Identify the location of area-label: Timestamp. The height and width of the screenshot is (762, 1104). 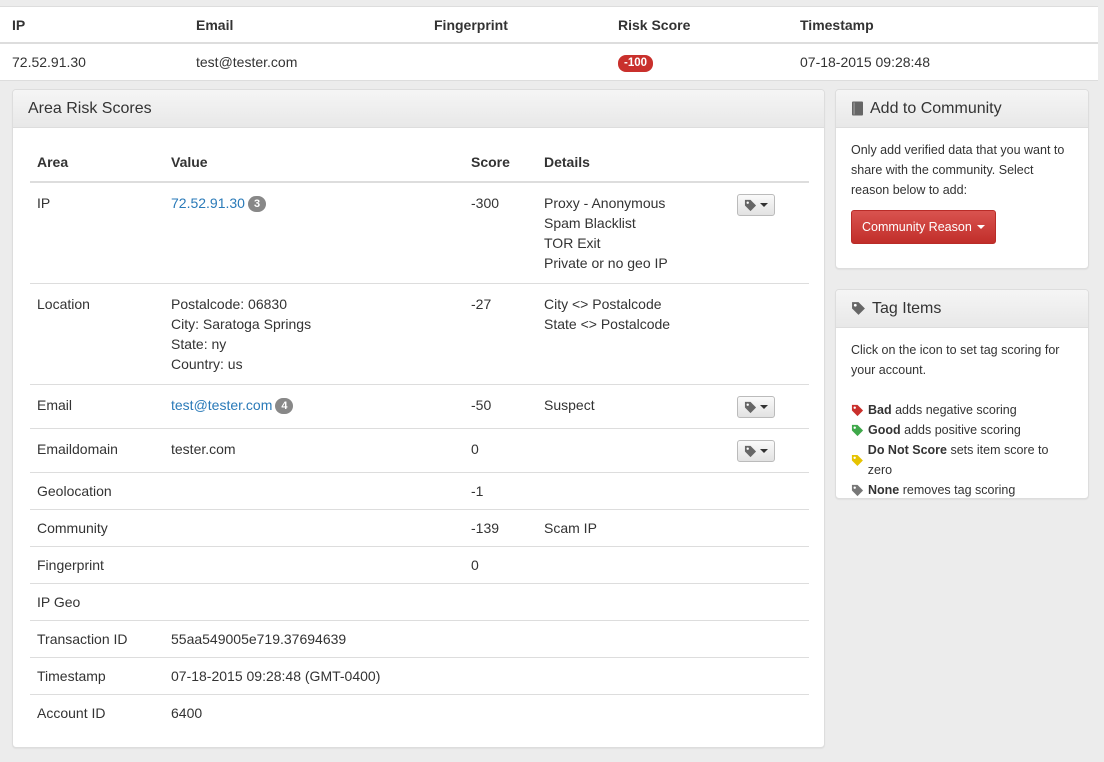
(71, 676).